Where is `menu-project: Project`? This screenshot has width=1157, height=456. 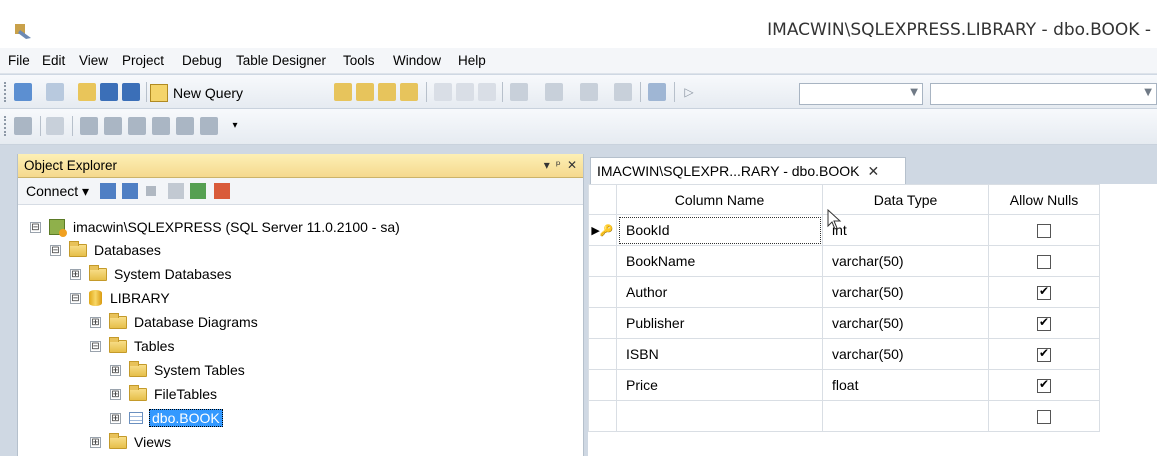
menu-project: Project is located at coordinates (143, 60).